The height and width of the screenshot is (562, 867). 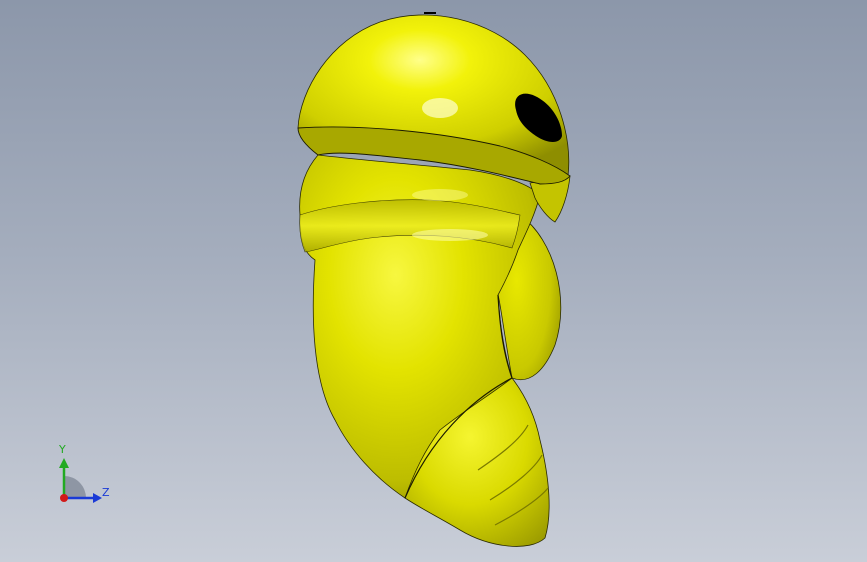 I want to click on triad-view-quadrant, so click(x=75, y=487).